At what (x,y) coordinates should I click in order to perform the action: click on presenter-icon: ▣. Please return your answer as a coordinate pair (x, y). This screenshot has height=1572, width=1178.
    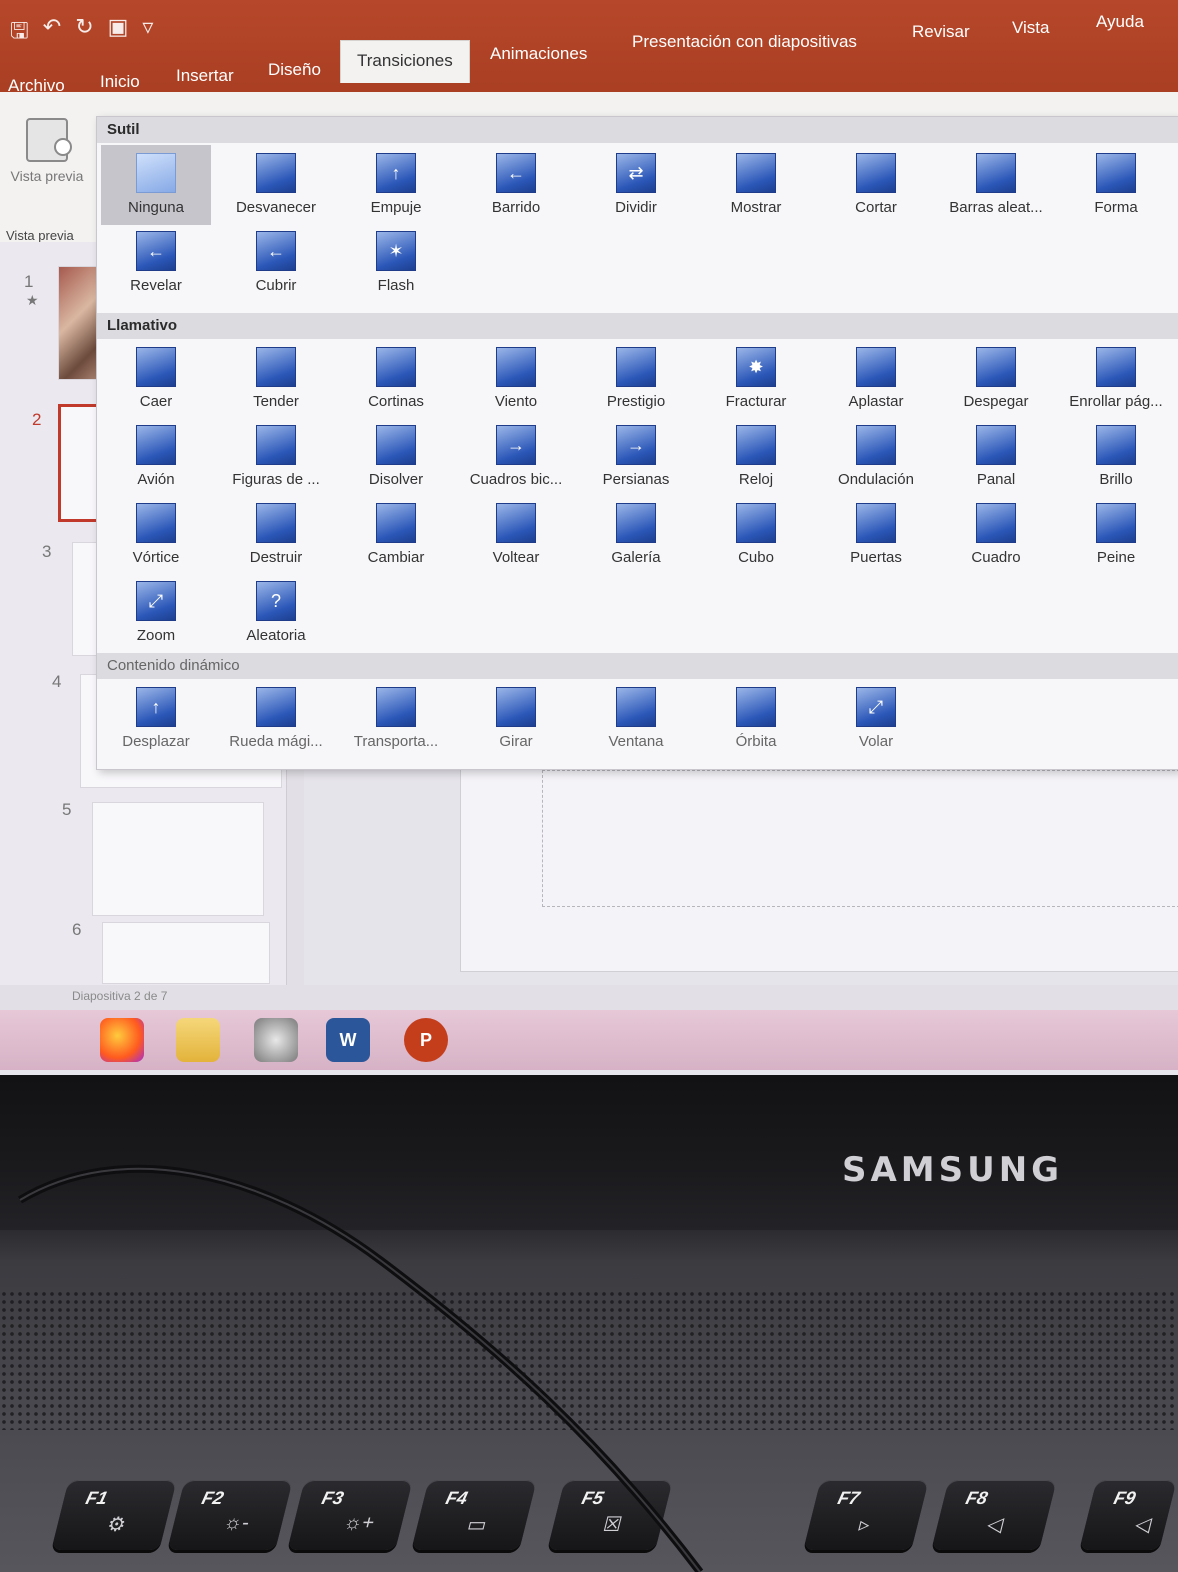
    Looking at the image, I should click on (118, 33).